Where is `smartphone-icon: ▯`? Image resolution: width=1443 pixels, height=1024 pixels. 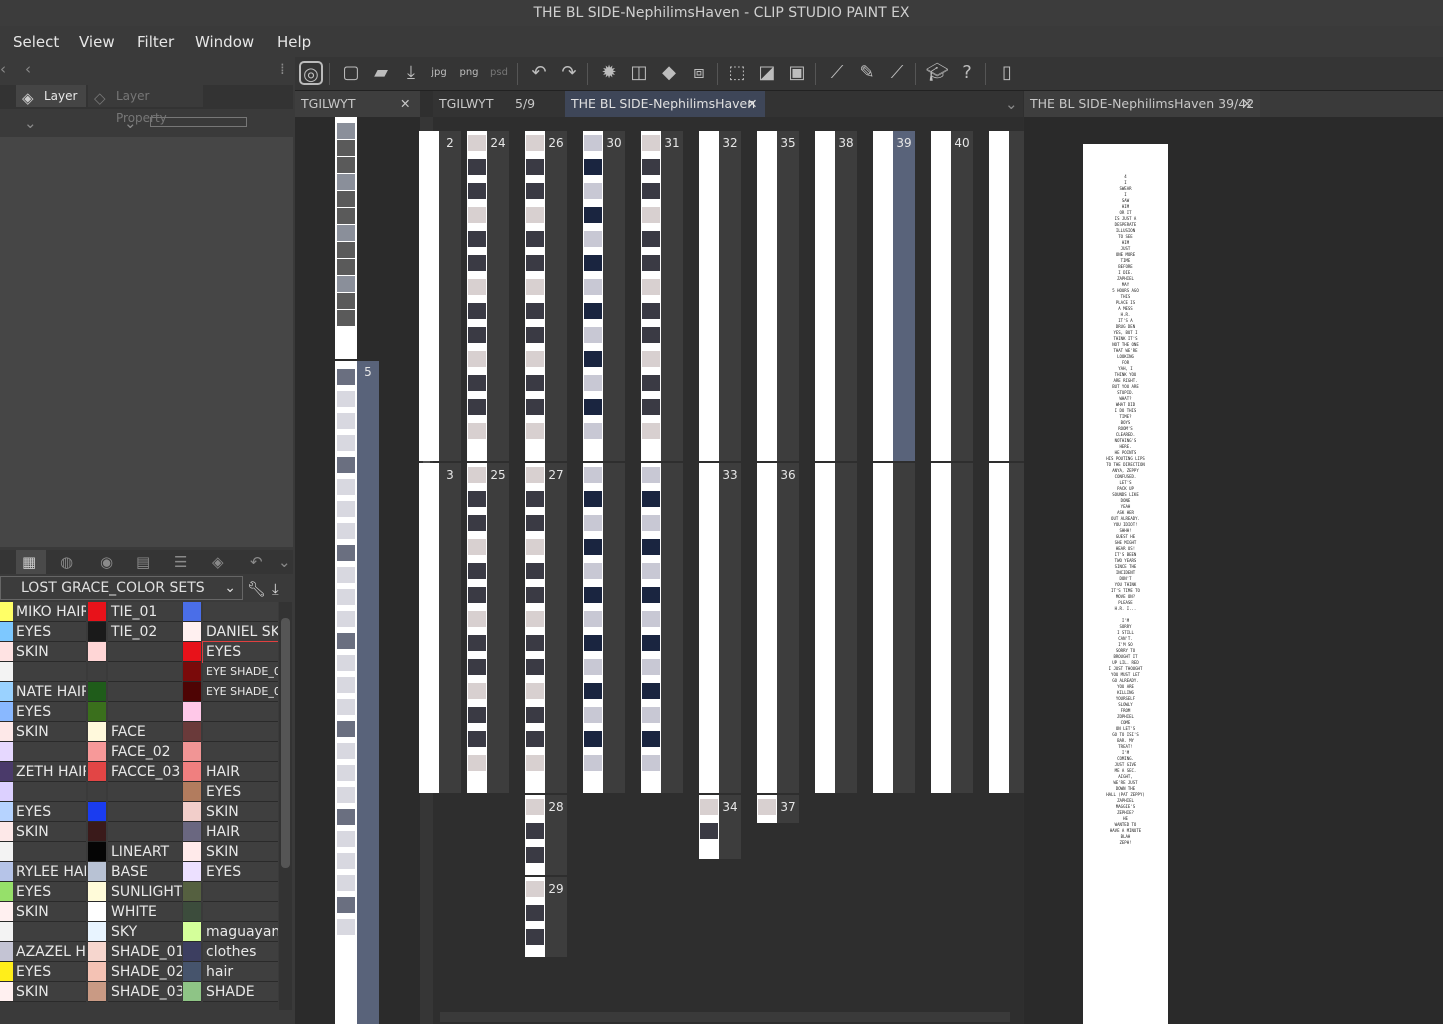 smartphone-icon: ▯ is located at coordinates (1007, 73).